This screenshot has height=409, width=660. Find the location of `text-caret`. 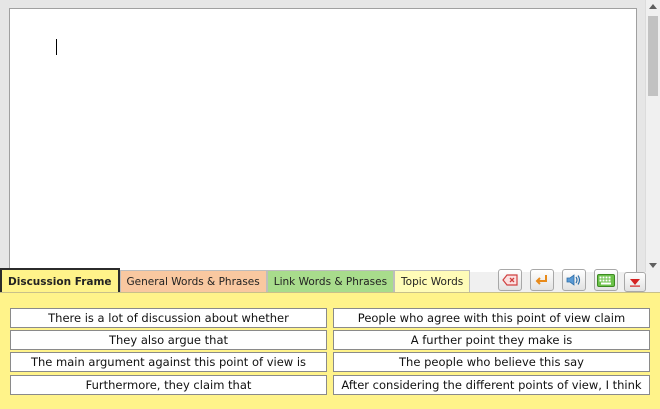

text-caret is located at coordinates (56, 47).